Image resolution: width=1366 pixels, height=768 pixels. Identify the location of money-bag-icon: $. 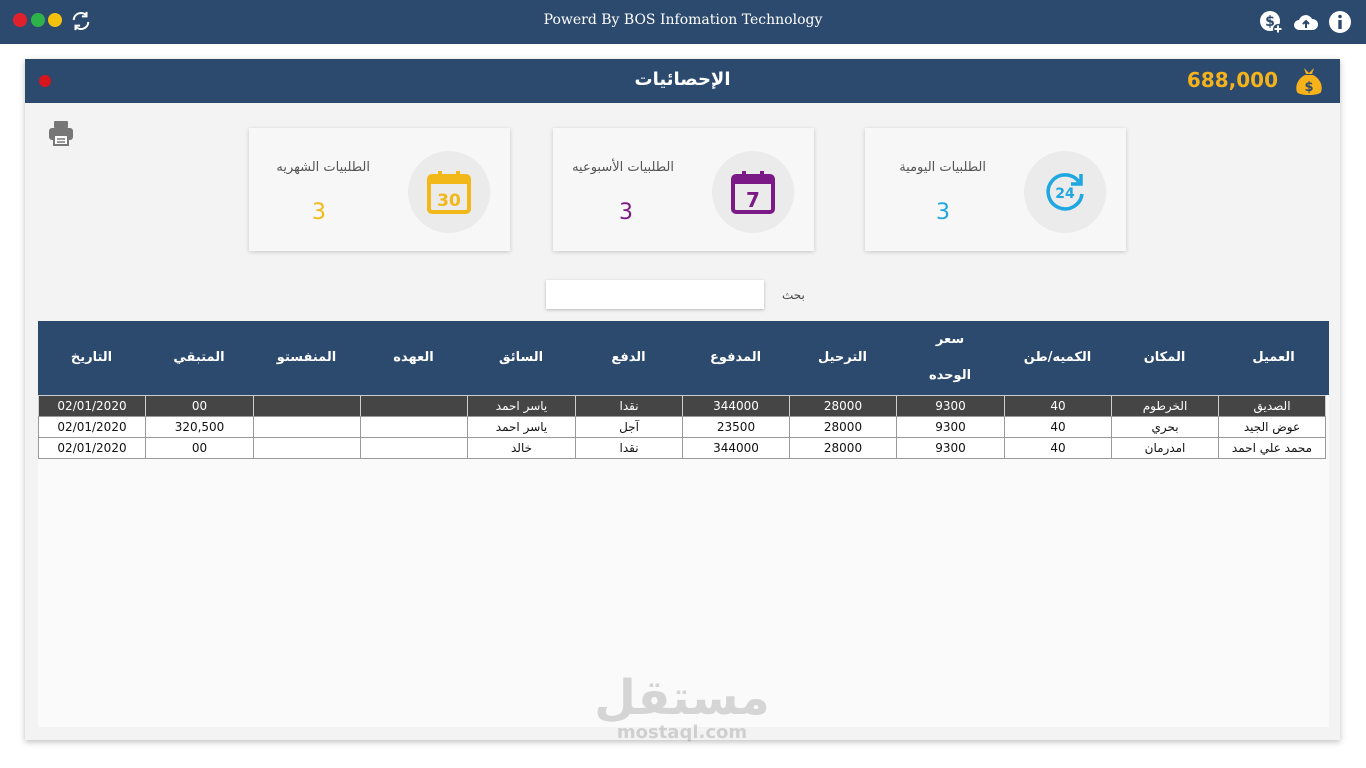
(1309, 81).